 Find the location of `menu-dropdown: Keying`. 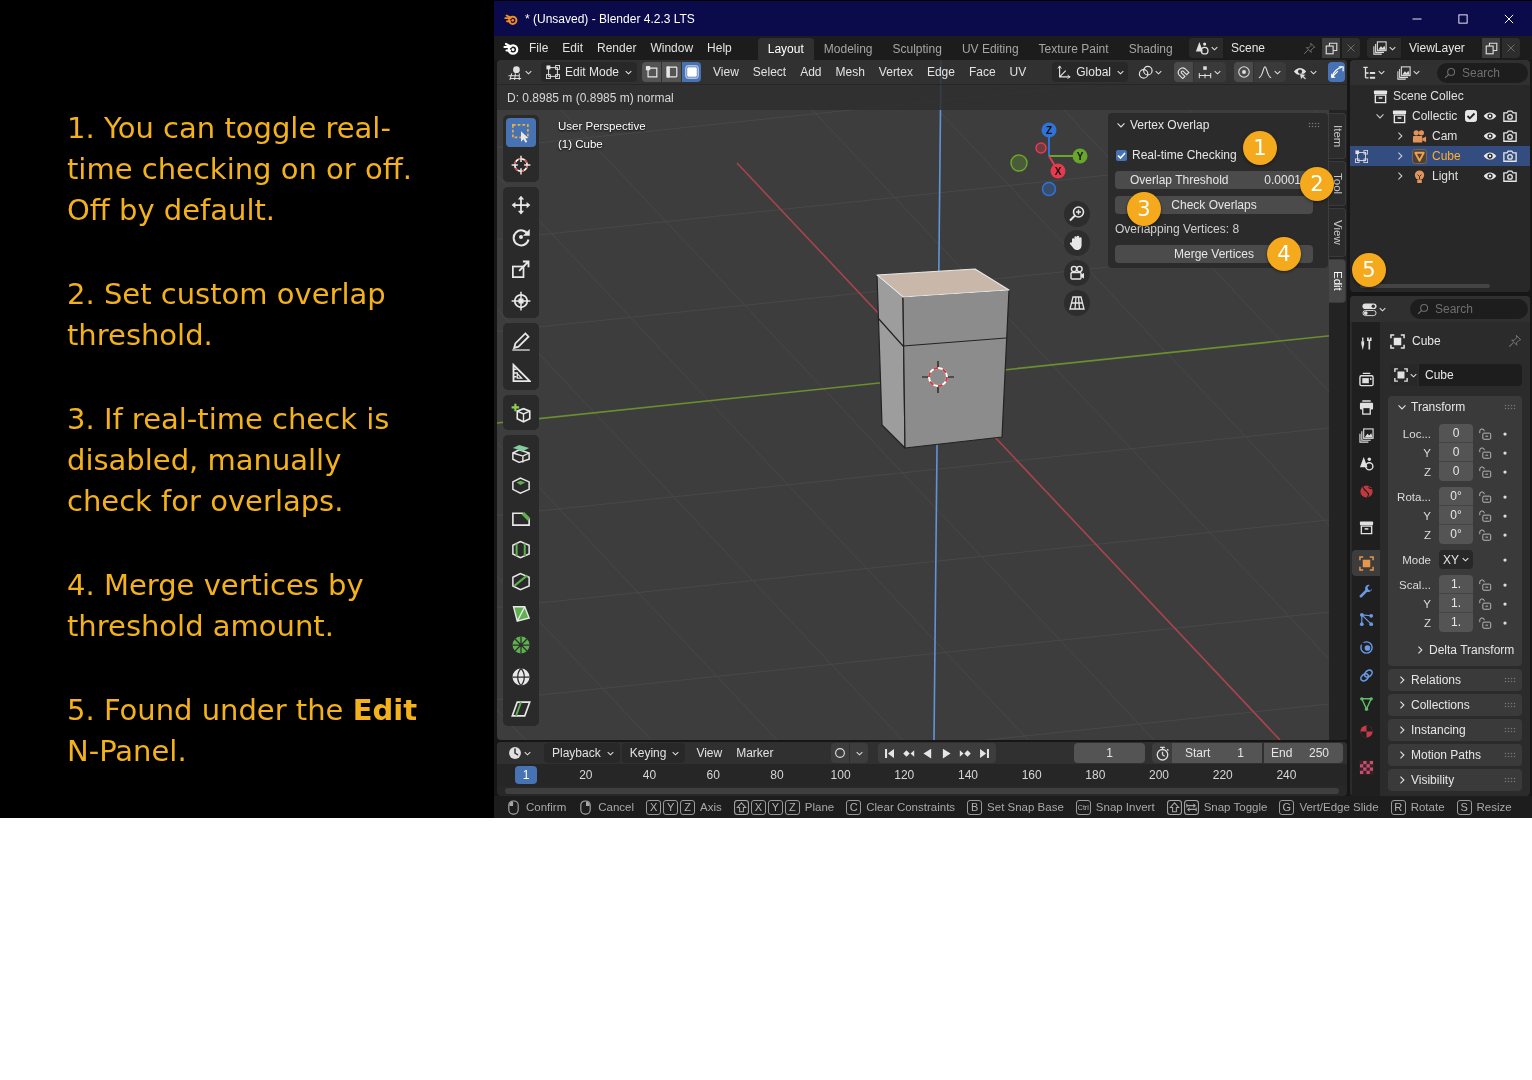

menu-dropdown: Keying is located at coordinates (653, 753).